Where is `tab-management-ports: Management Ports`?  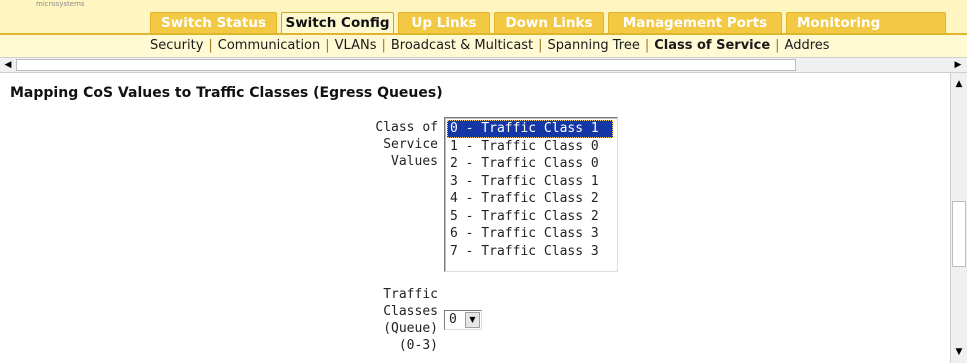 tab-management-ports: Management Ports is located at coordinates (695, 22).